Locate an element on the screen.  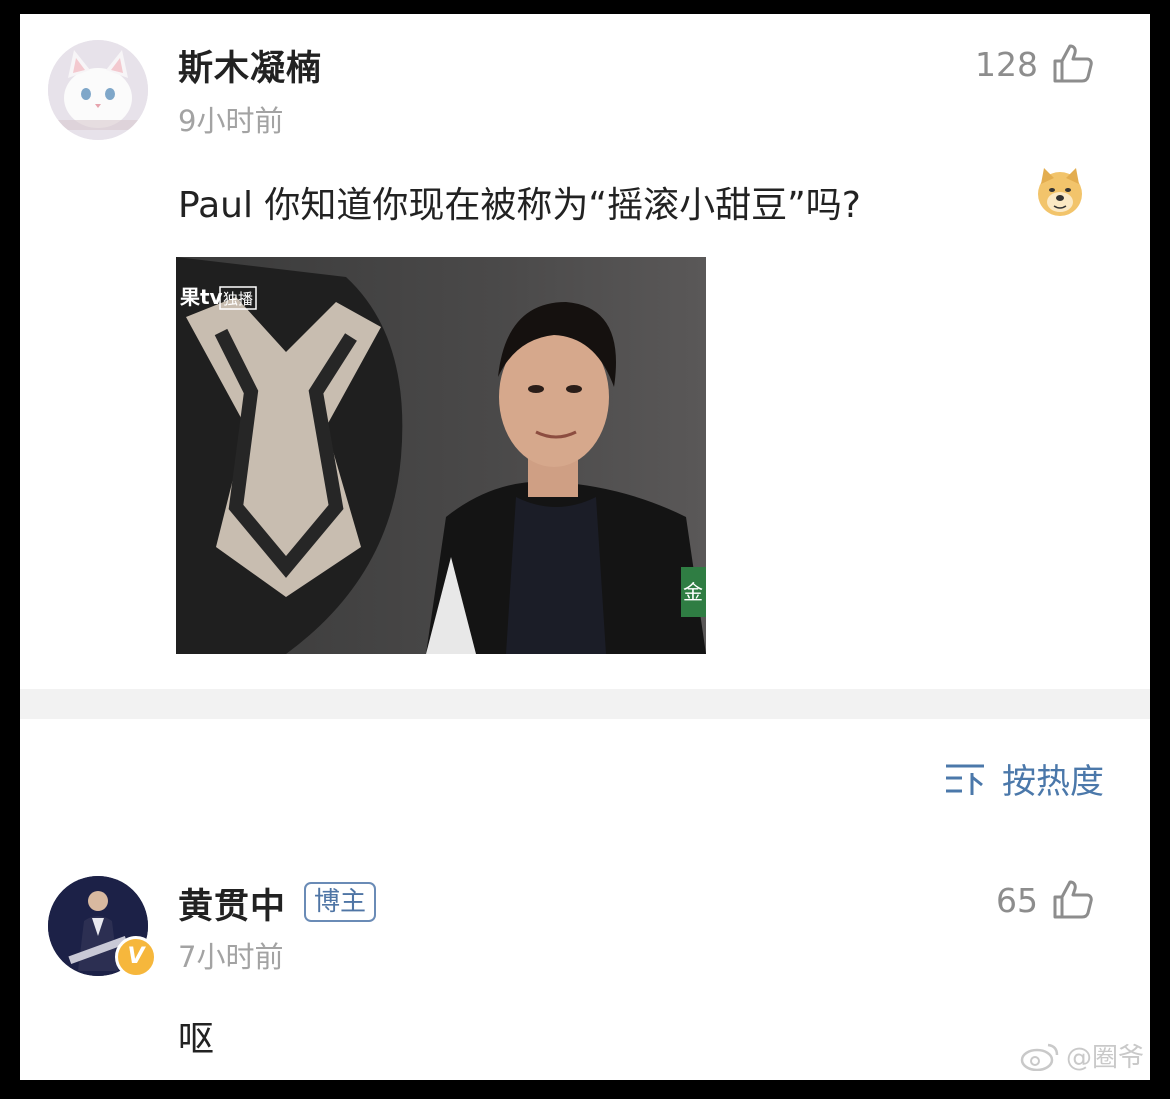
comment-timestamp: 9小时前 is located at coordinates (231, 121).